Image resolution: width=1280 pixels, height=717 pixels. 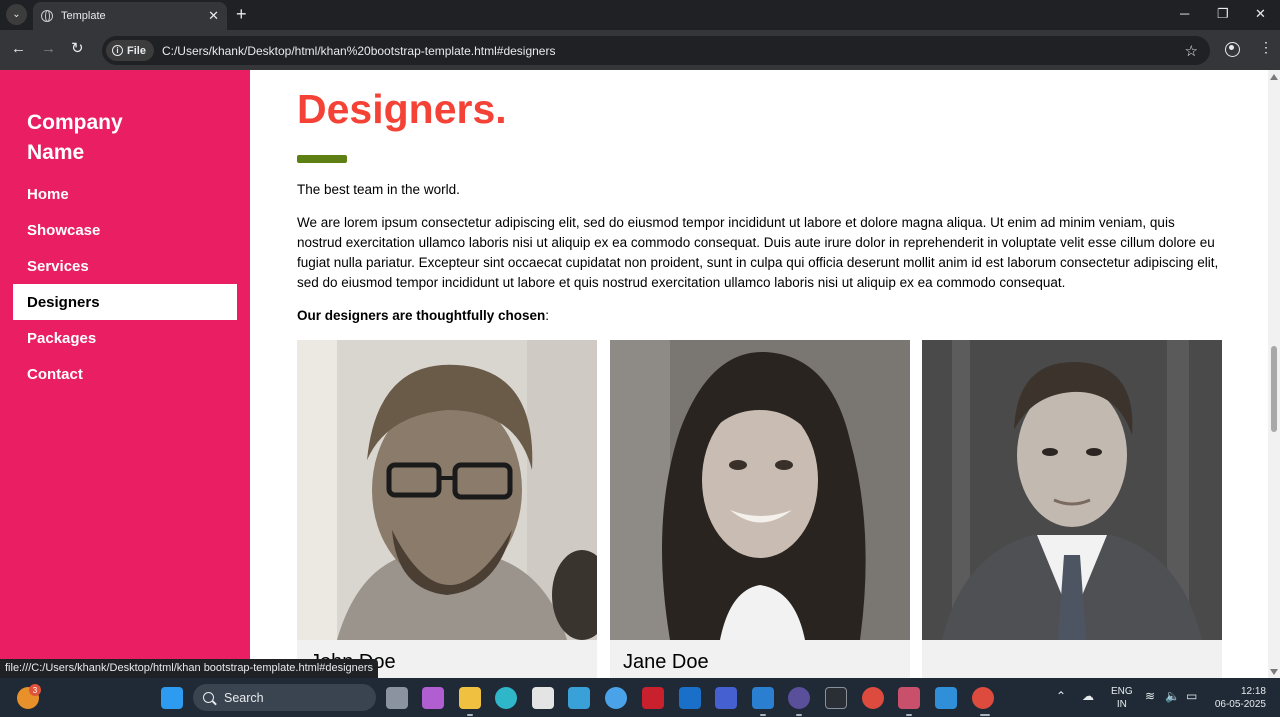 I want to click on snipping-tool-icon, so click(x=909, y=698).